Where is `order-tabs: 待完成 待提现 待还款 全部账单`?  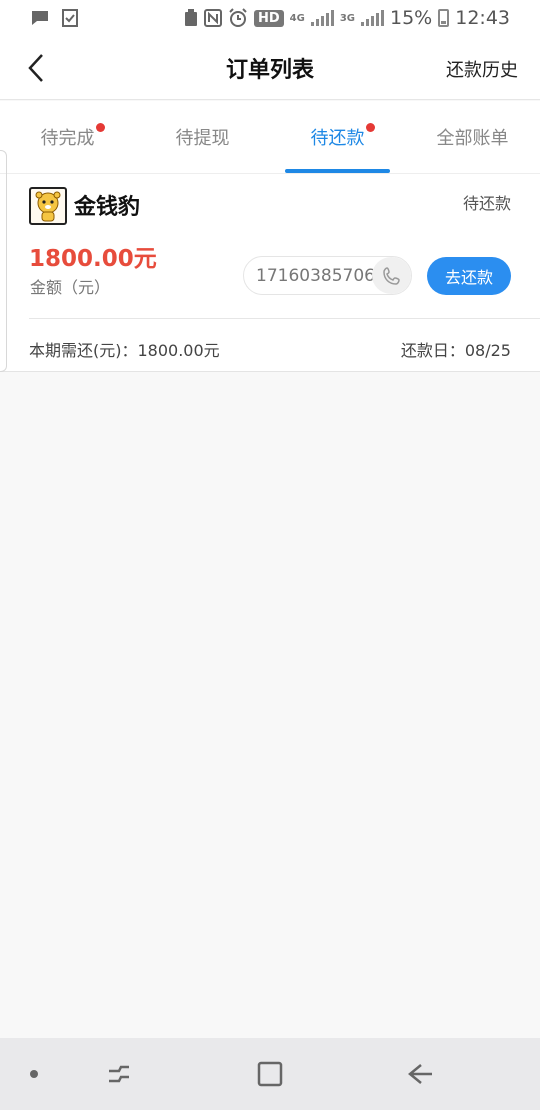
order-tabs: 待完成 待提现 待还款 全部账单 is located at coordinates (270, 137).